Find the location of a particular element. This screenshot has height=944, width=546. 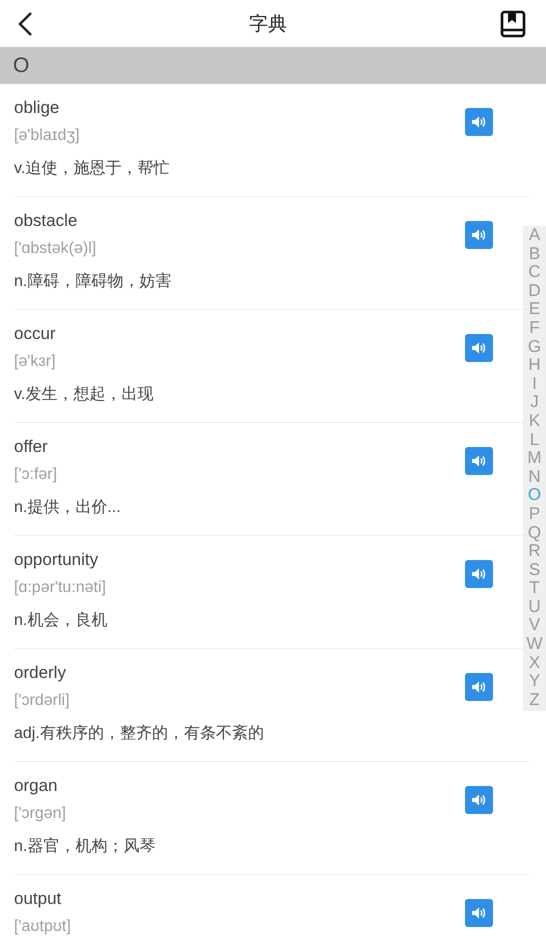

page-title: 字典 is located at coordinates (268, 24).